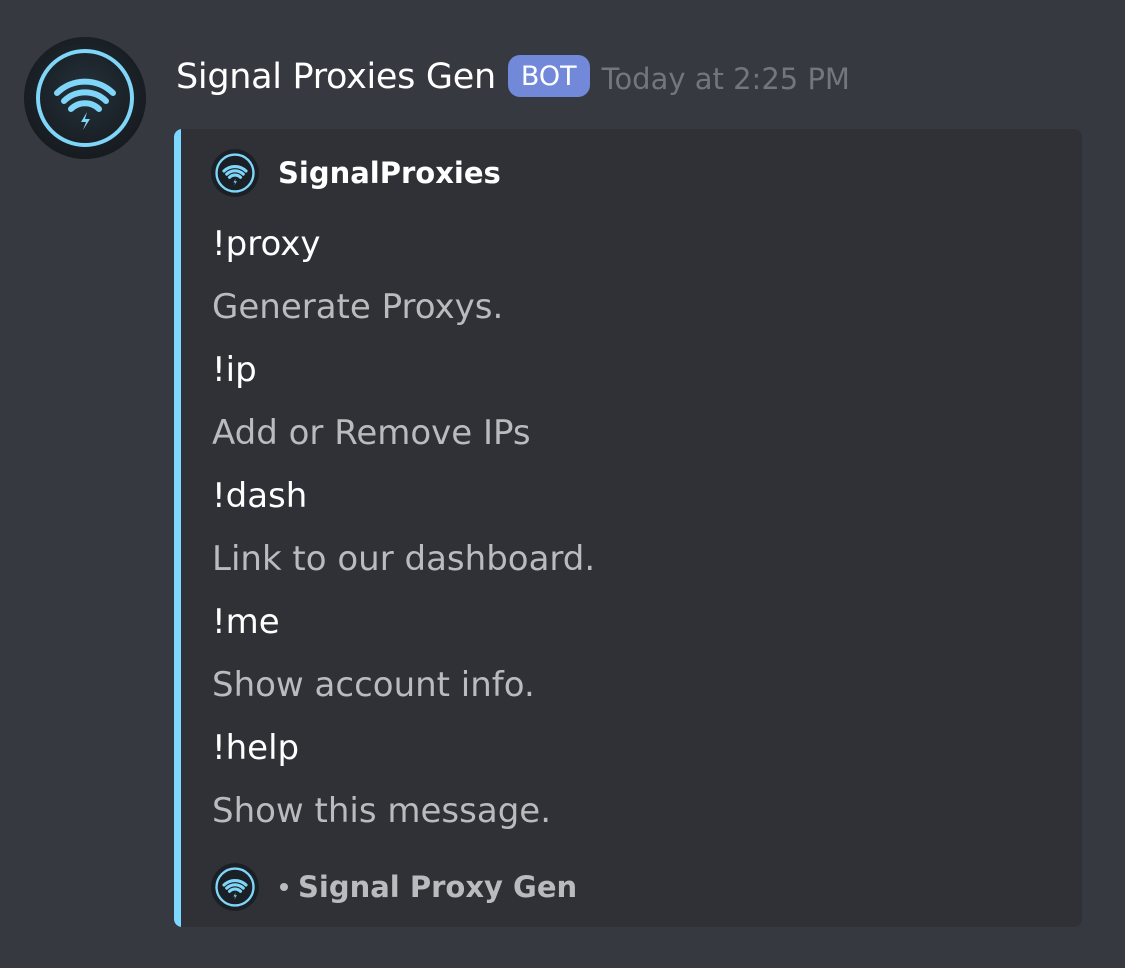  What do you see at coordinates (438, 887) in the screenshot?
I see `footer-text: Signal Proxy Gen` at bounding box center [438, 887].